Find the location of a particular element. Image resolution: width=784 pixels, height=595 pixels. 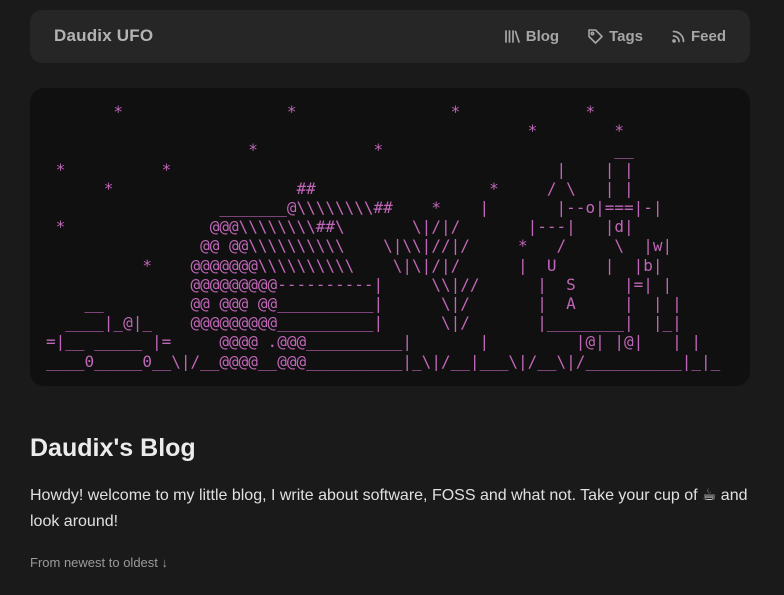

nav-link-tags: Tags is located at coordinates (615, 36).